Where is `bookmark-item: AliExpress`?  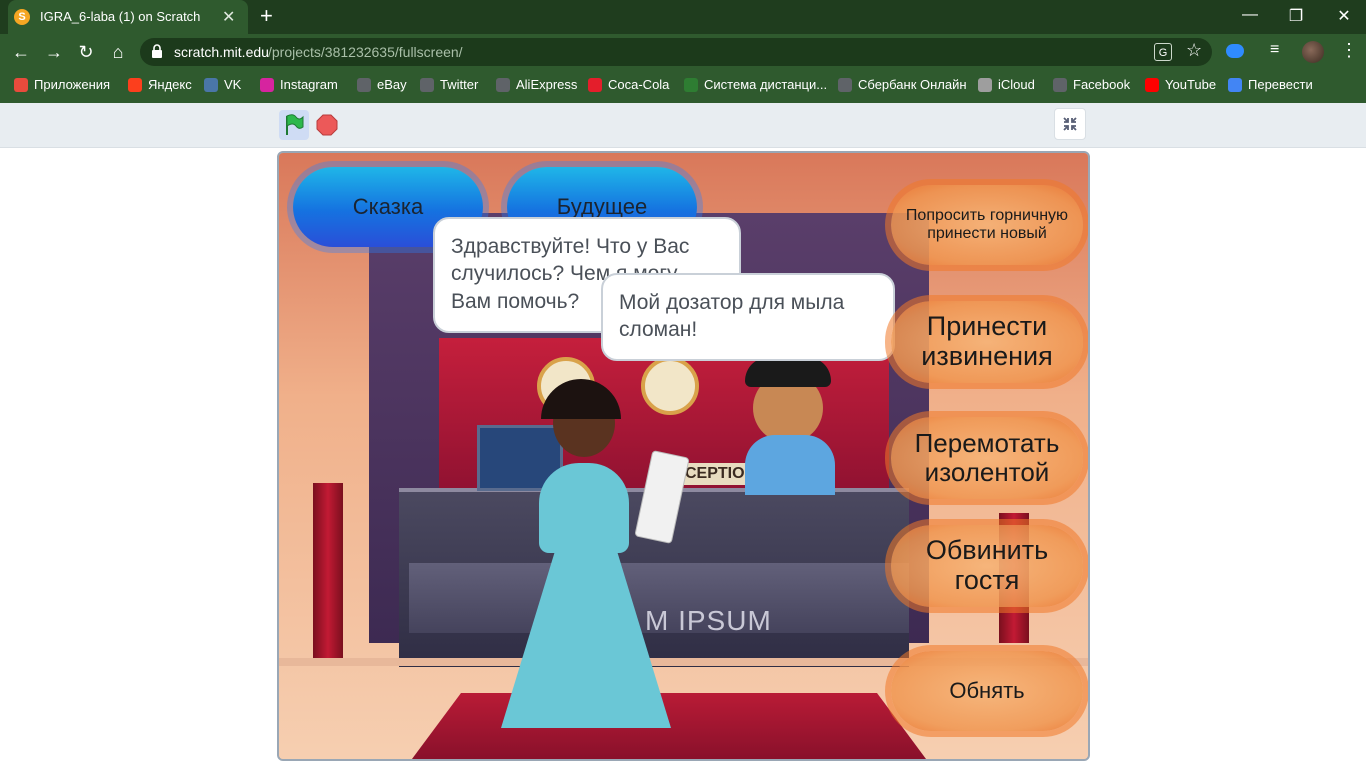 bookmark-item: AliExpress is located at coordinates (536, 84).